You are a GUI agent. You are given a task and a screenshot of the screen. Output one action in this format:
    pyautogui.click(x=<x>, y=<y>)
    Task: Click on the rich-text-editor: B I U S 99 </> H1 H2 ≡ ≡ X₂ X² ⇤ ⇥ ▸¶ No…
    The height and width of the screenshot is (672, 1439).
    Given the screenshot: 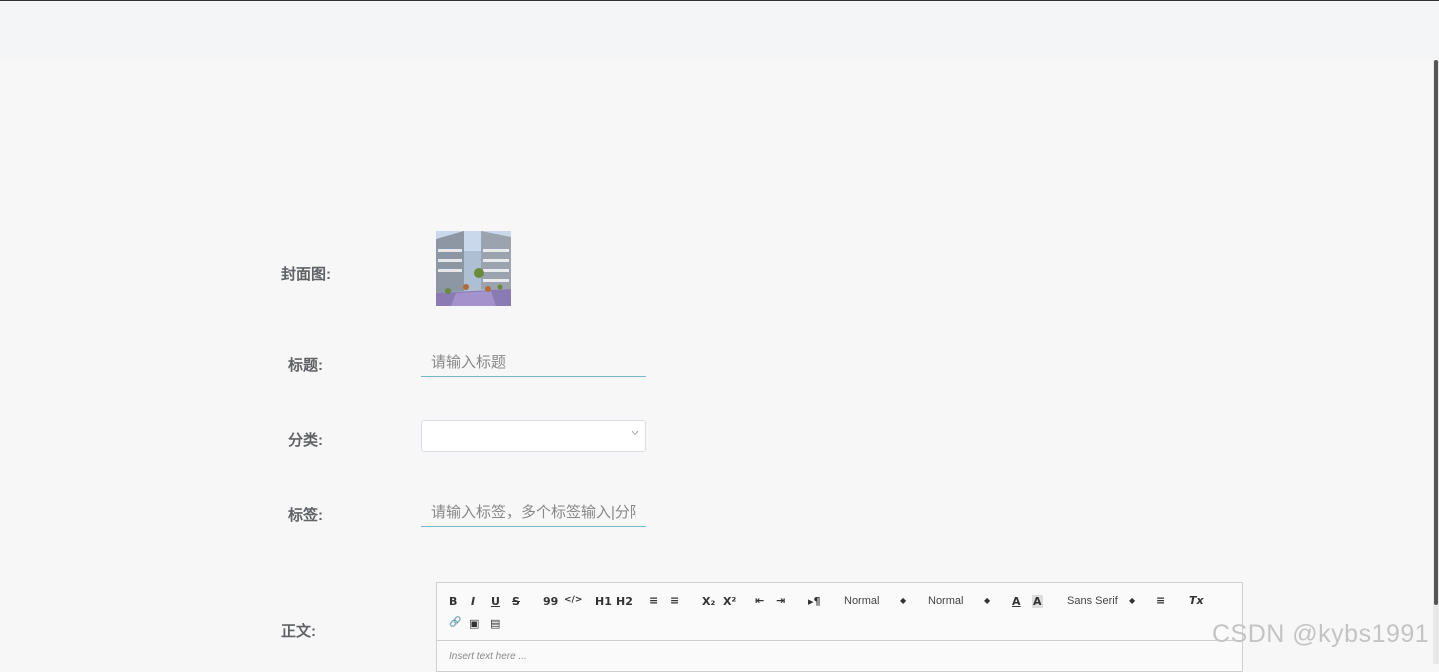 What is the action you would take?
    pyautogui.click(x=839, y=627)
    